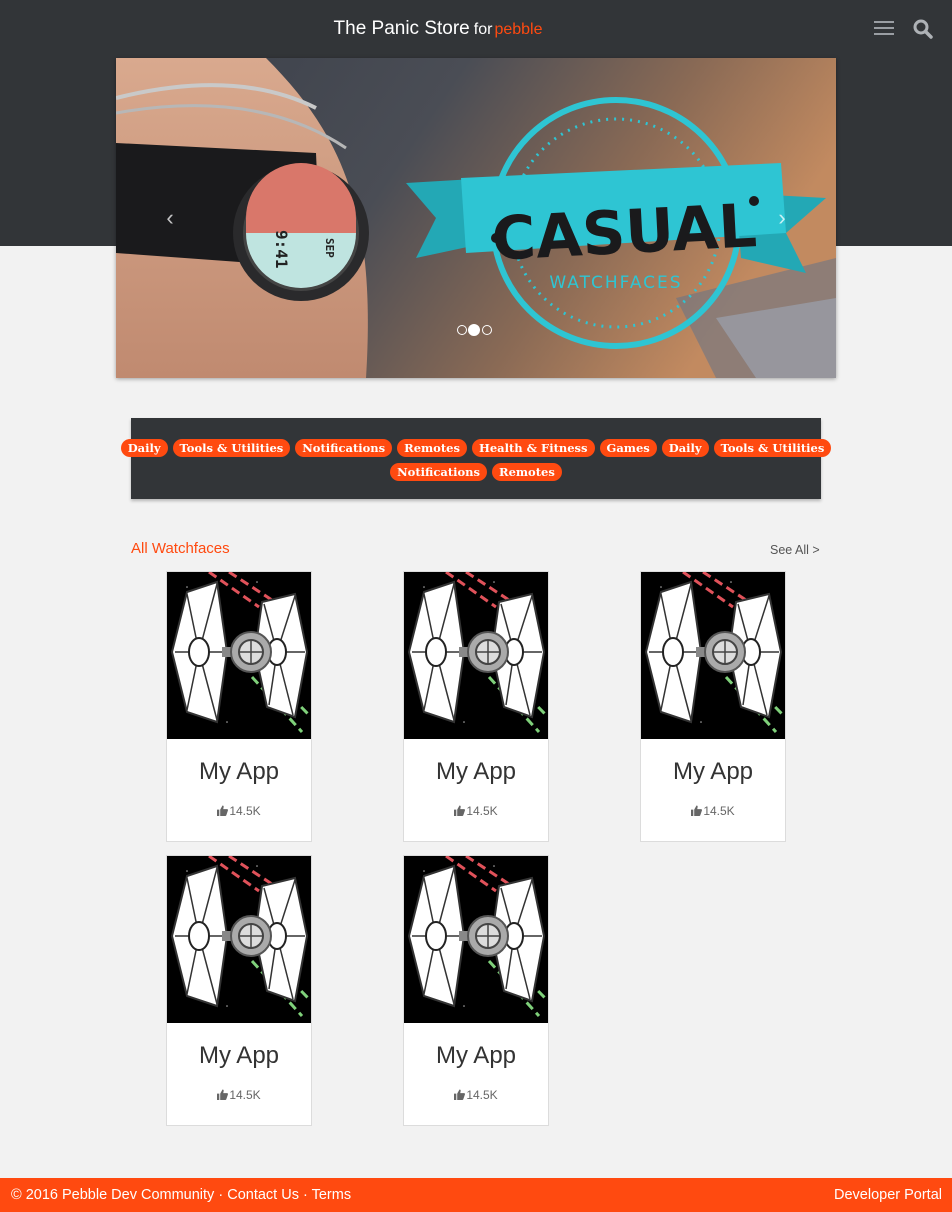 Image resolution: width=952 pixels, height=1212 pixels. Describe the element at coordinates (329, 248) in the screenshot. I see `watch-face-date: SEP` at that location.